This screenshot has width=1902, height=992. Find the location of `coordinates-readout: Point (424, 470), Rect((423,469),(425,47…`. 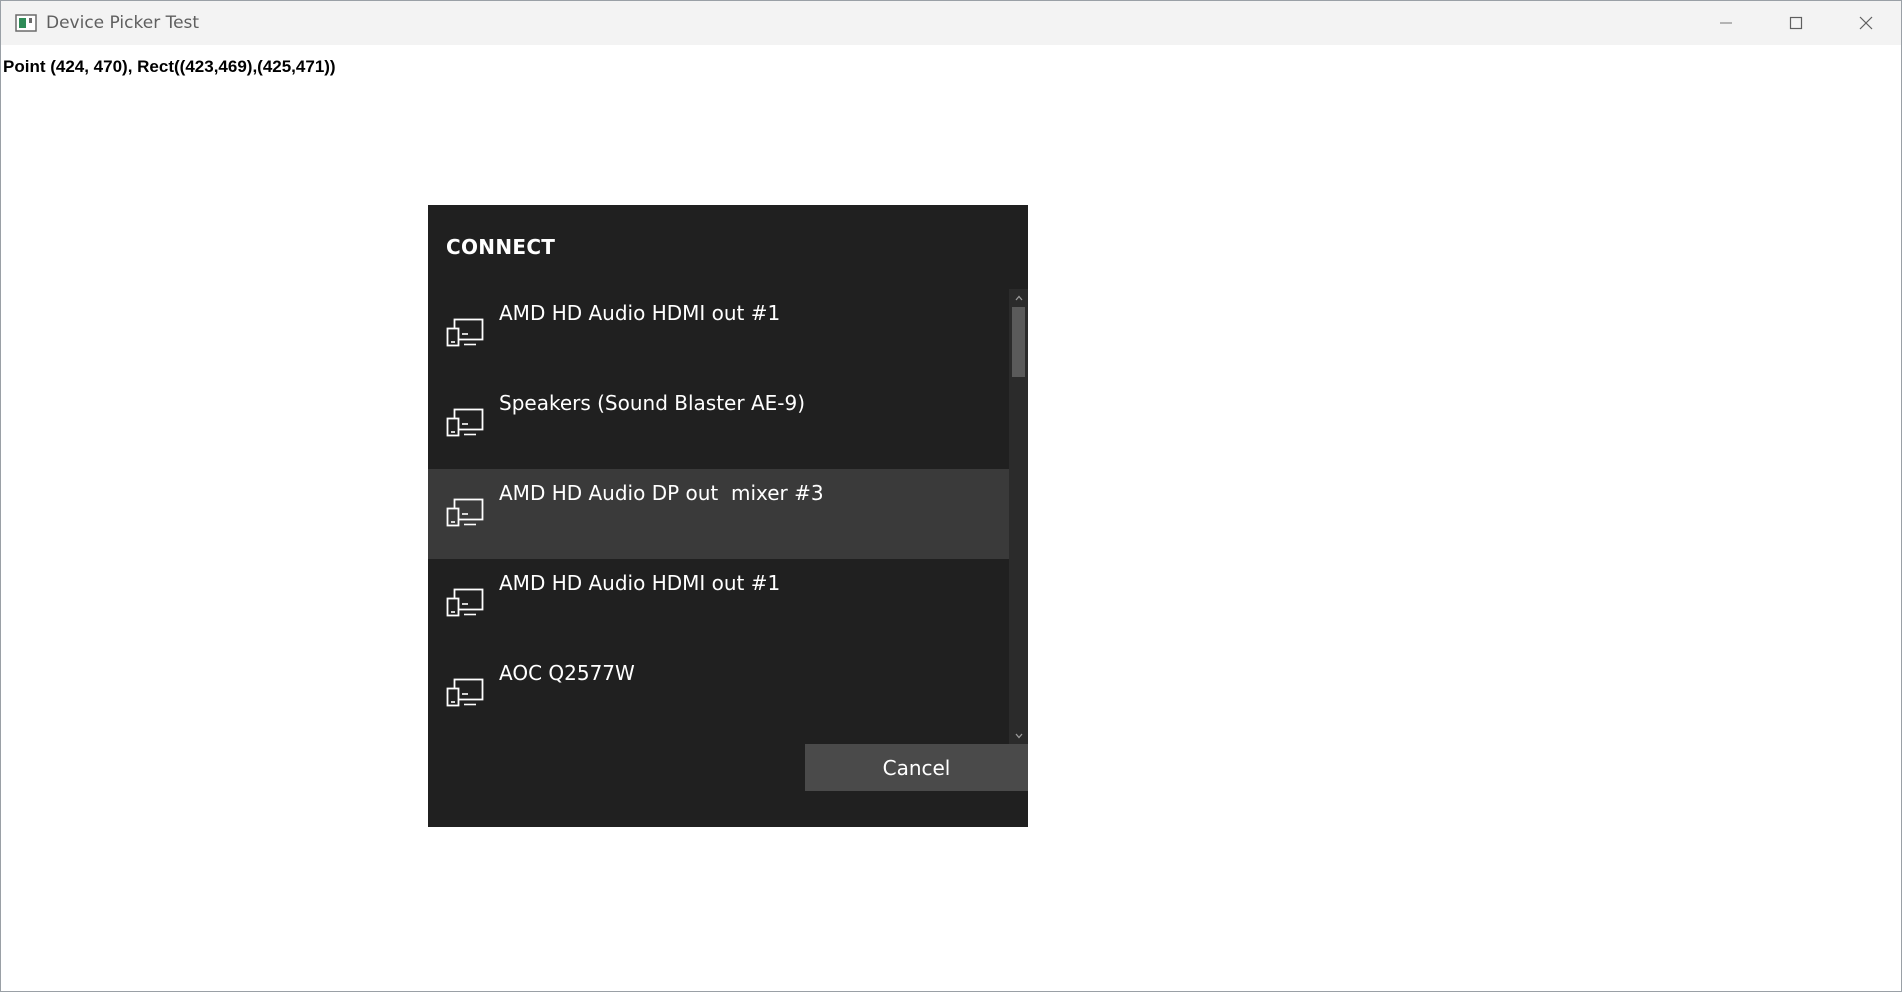

coordinates-readout: Point (424, 470), Rect((423,469),(425,47… is located at coordinates (169, 66).